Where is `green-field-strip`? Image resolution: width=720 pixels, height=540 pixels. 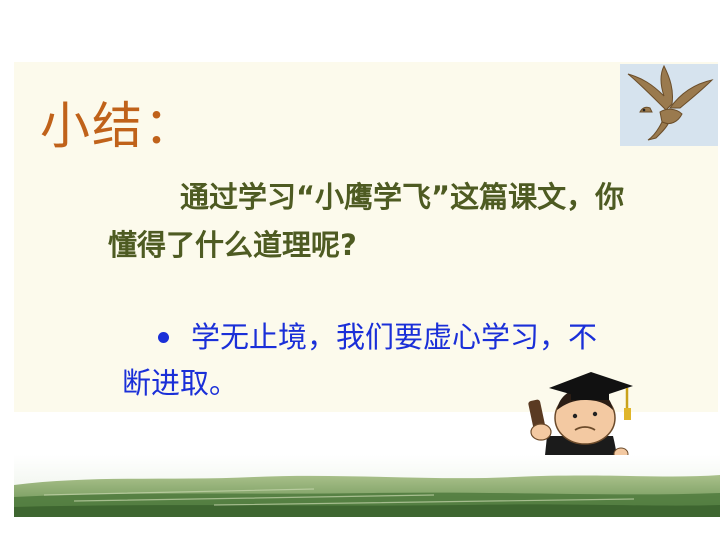 green-field-strip is located at coordinates (367, 486).